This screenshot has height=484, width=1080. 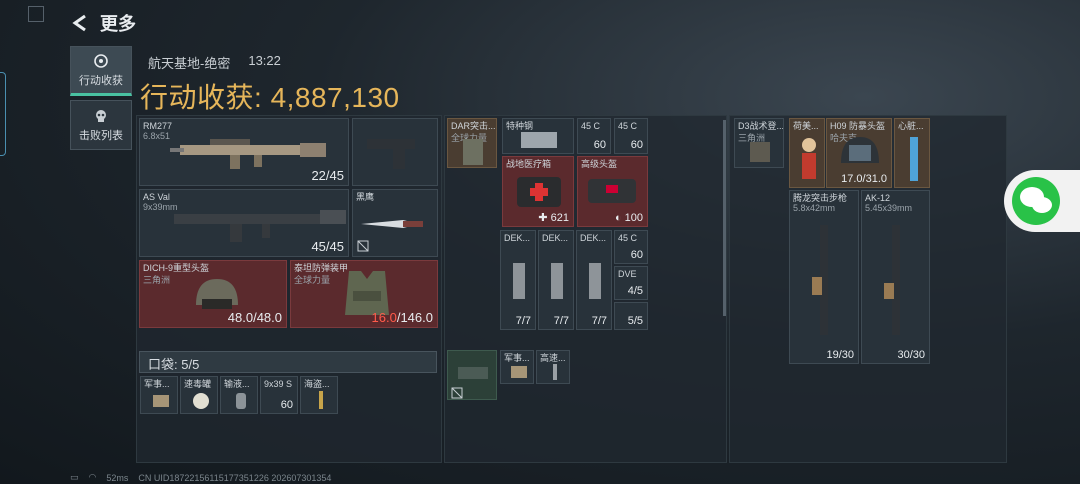 I want to click on weapon-slot-primary: RM277 6.8x51 22/45, so click(x=244, y=152).